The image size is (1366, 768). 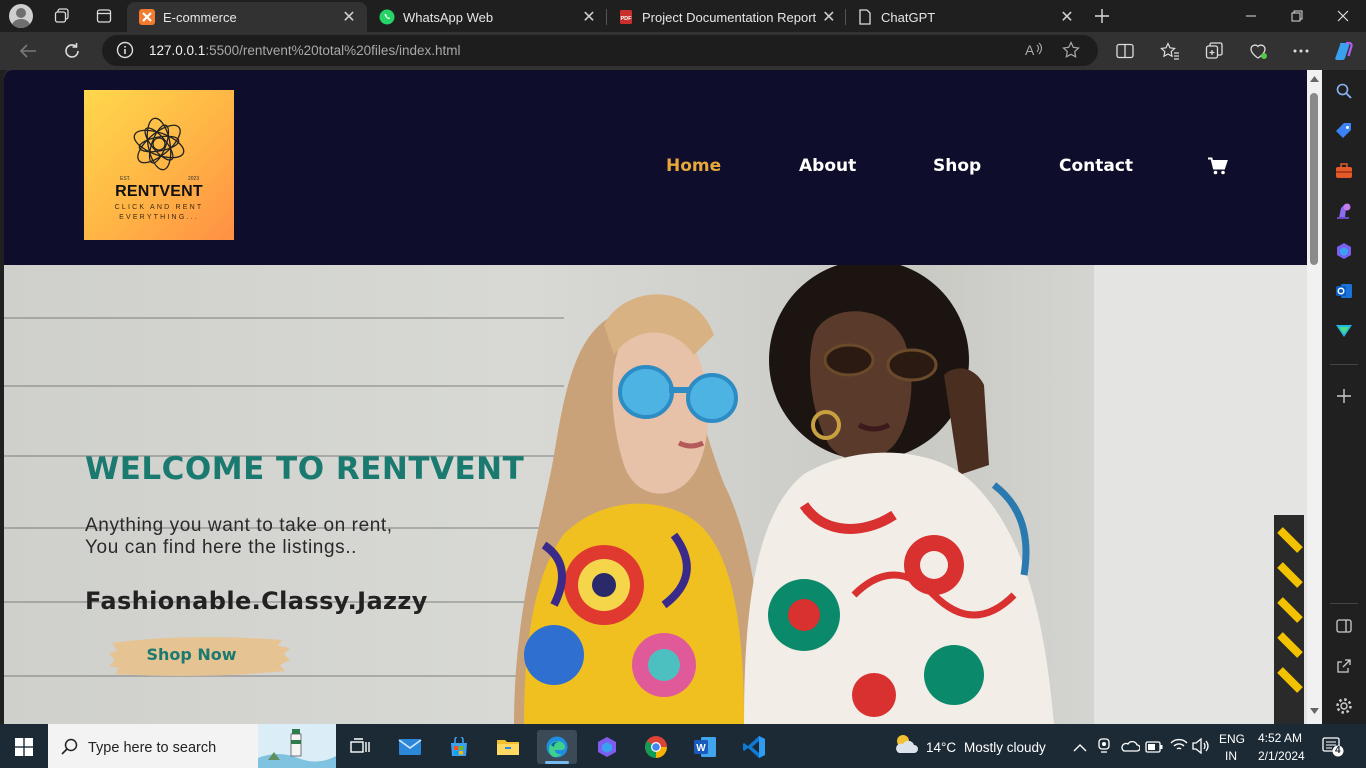 I want to click on tab-title: E-commerce, so click(x=200, y=17).